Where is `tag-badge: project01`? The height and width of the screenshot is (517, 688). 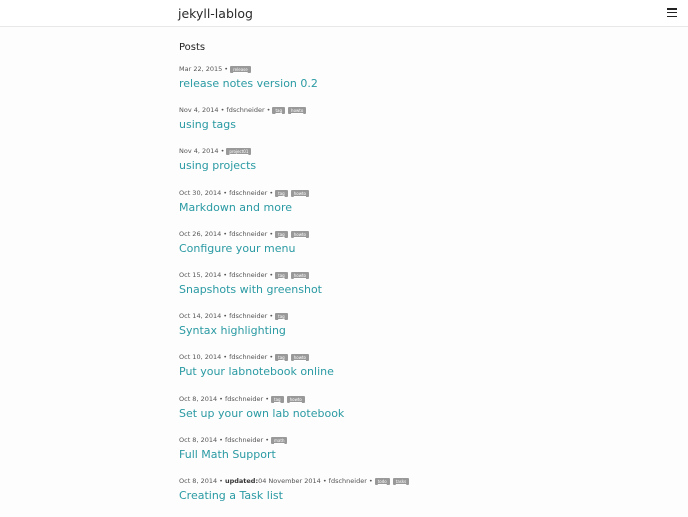 tag-badge: project01 is located at coordinates (239, 152).